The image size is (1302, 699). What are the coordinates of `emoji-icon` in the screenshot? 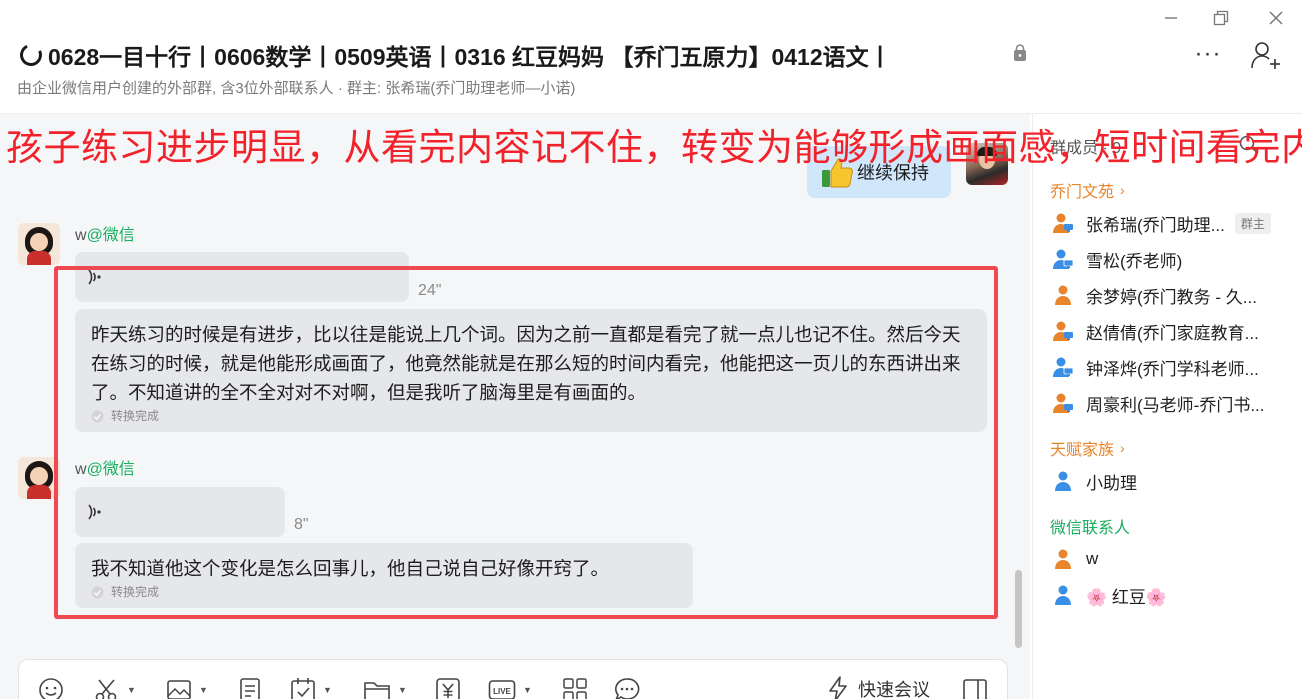 It's located at (51, 688).